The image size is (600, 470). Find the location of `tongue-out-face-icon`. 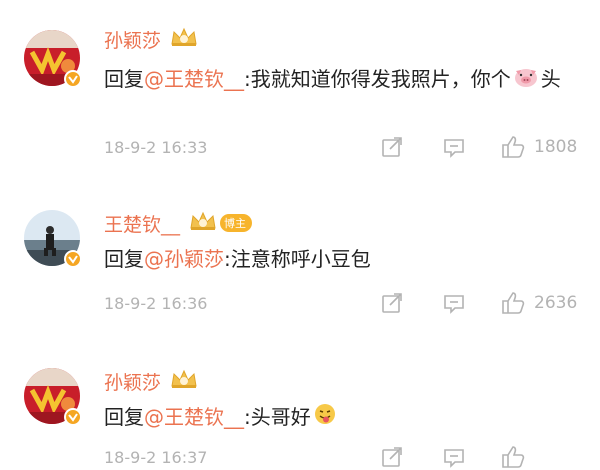

tongue-out-face-icon is located at coordinates (325, 419).